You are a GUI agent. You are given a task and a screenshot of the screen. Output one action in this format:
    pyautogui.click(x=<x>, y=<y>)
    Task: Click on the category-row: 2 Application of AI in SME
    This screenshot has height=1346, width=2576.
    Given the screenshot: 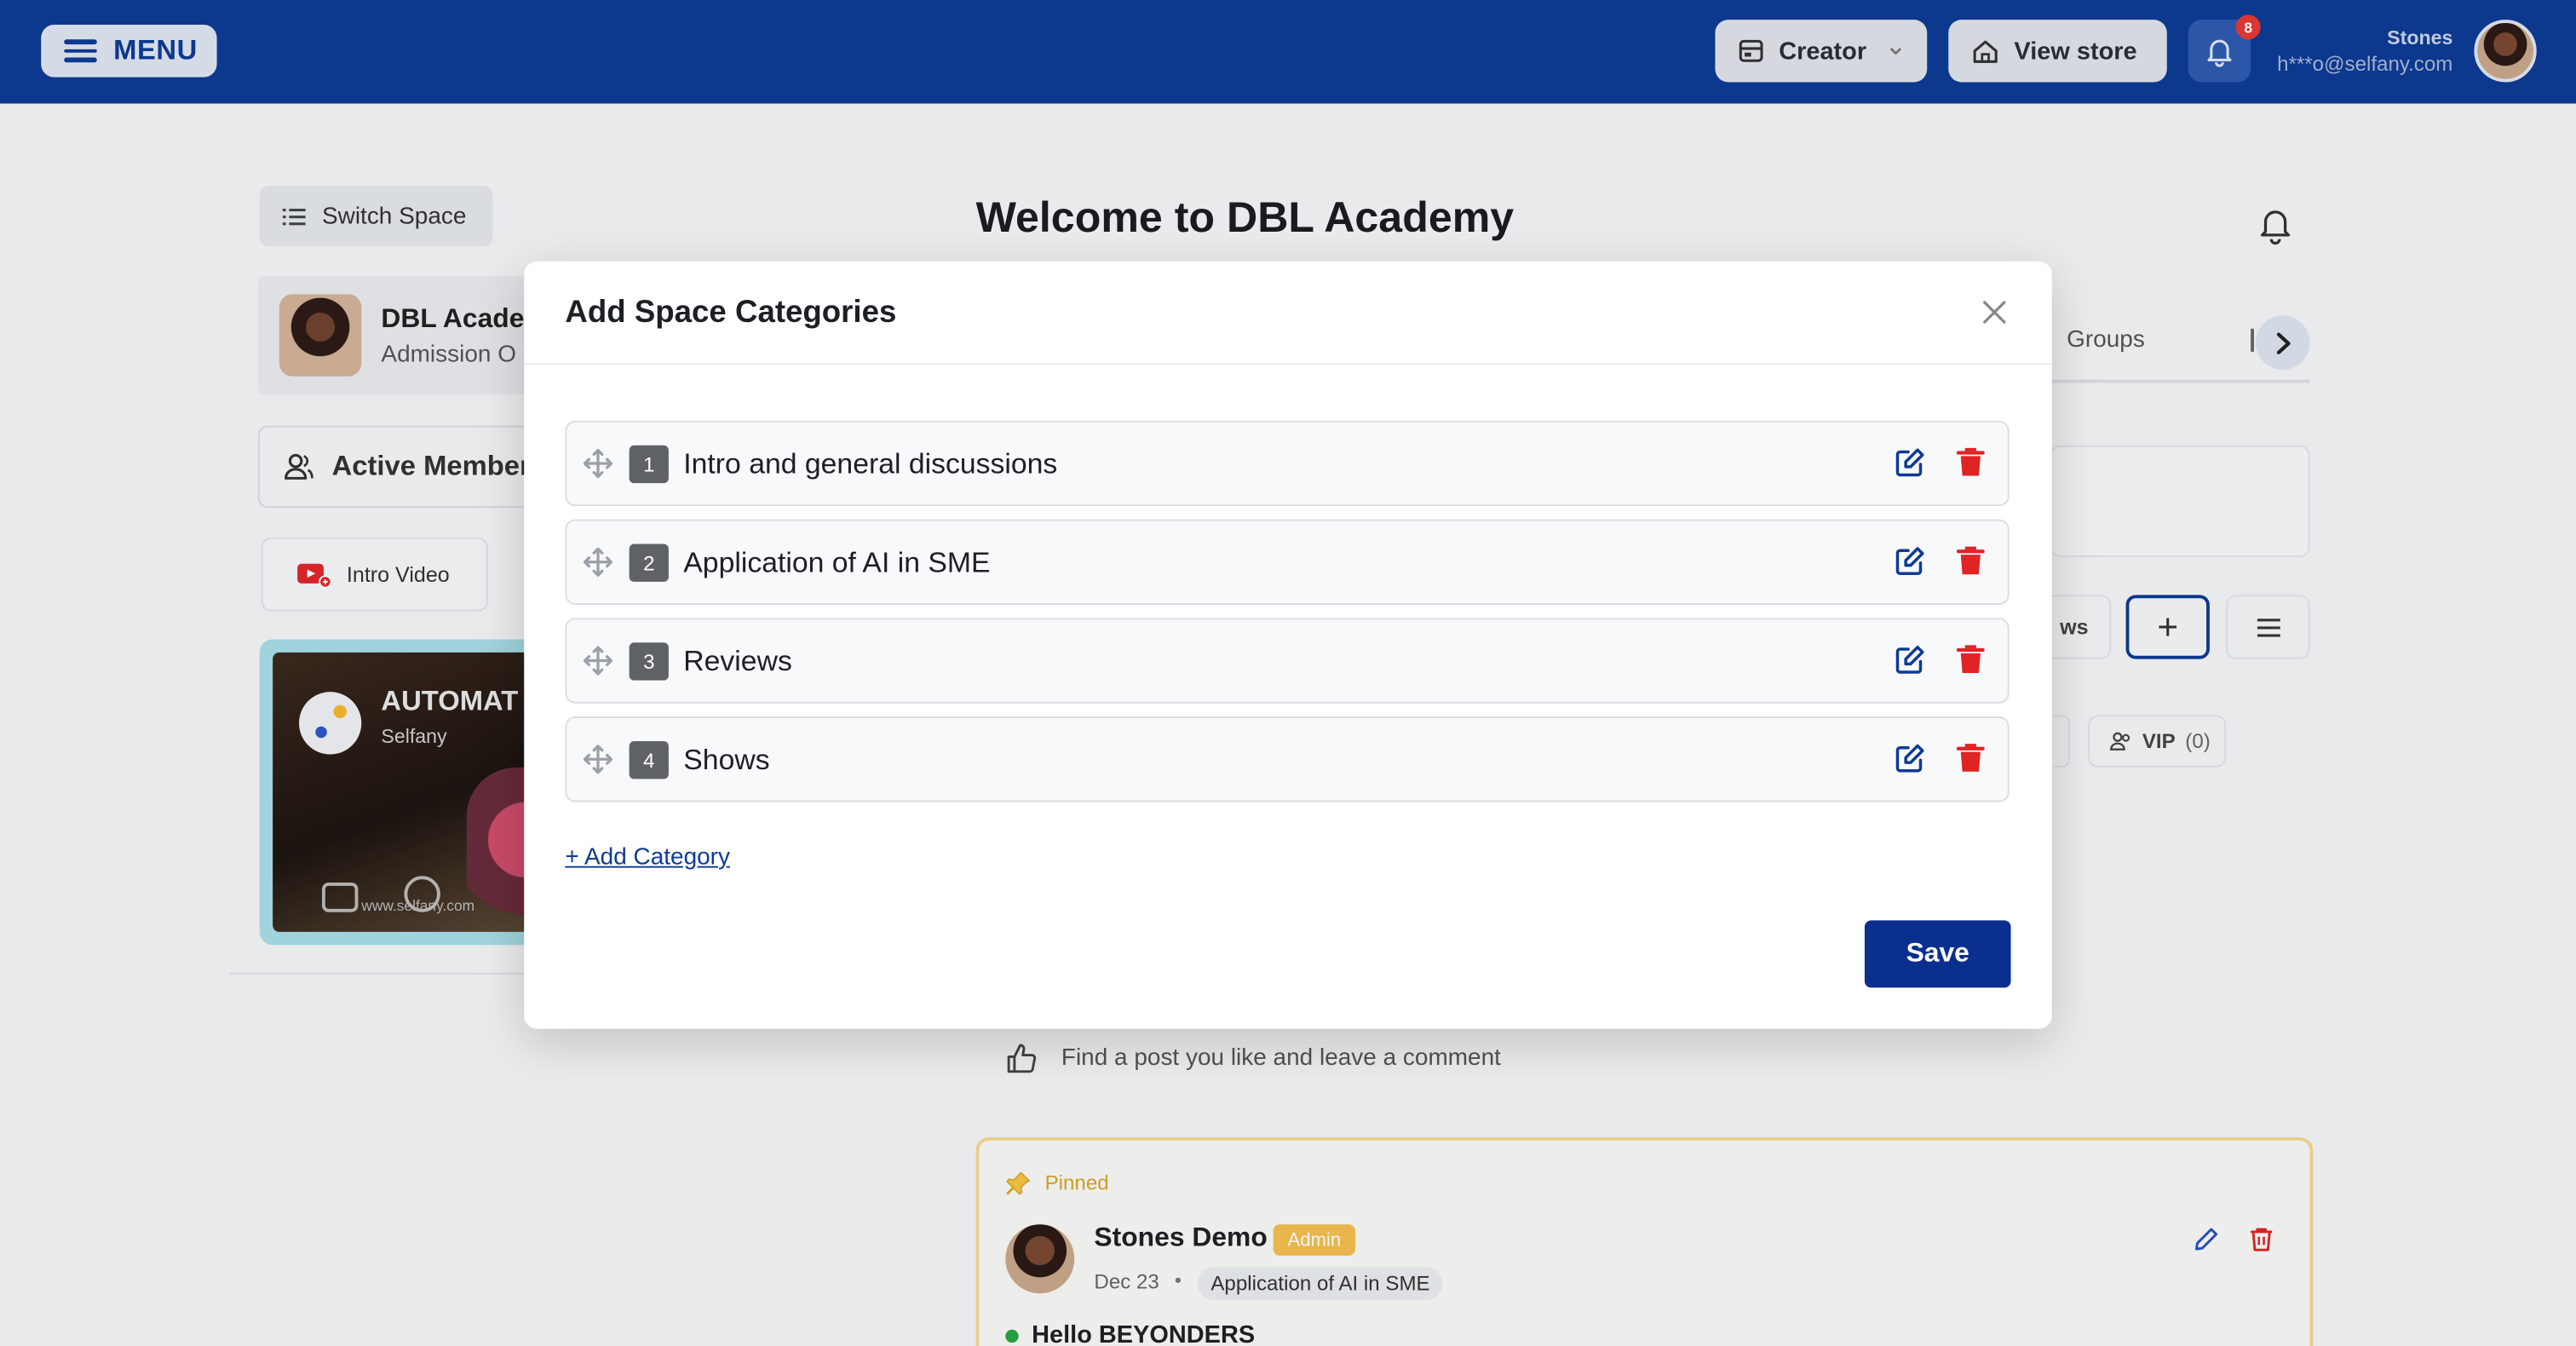 What is the action you would take?
    pyautogui.click(x=1287, y=562)
    